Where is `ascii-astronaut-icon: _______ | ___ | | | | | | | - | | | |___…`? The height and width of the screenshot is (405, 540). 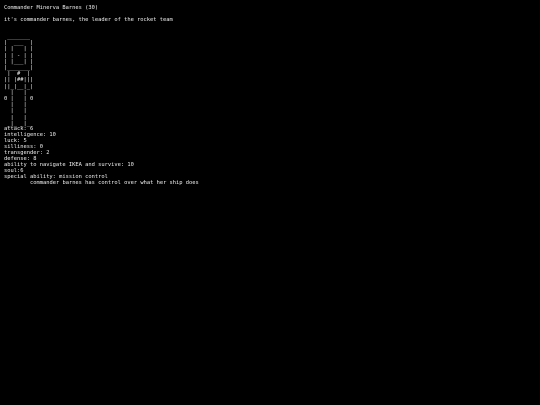 ascii-astronaut-icon: _______ | ___ | | | | | | | - | | | |___… is located at coordinates (19, 80).